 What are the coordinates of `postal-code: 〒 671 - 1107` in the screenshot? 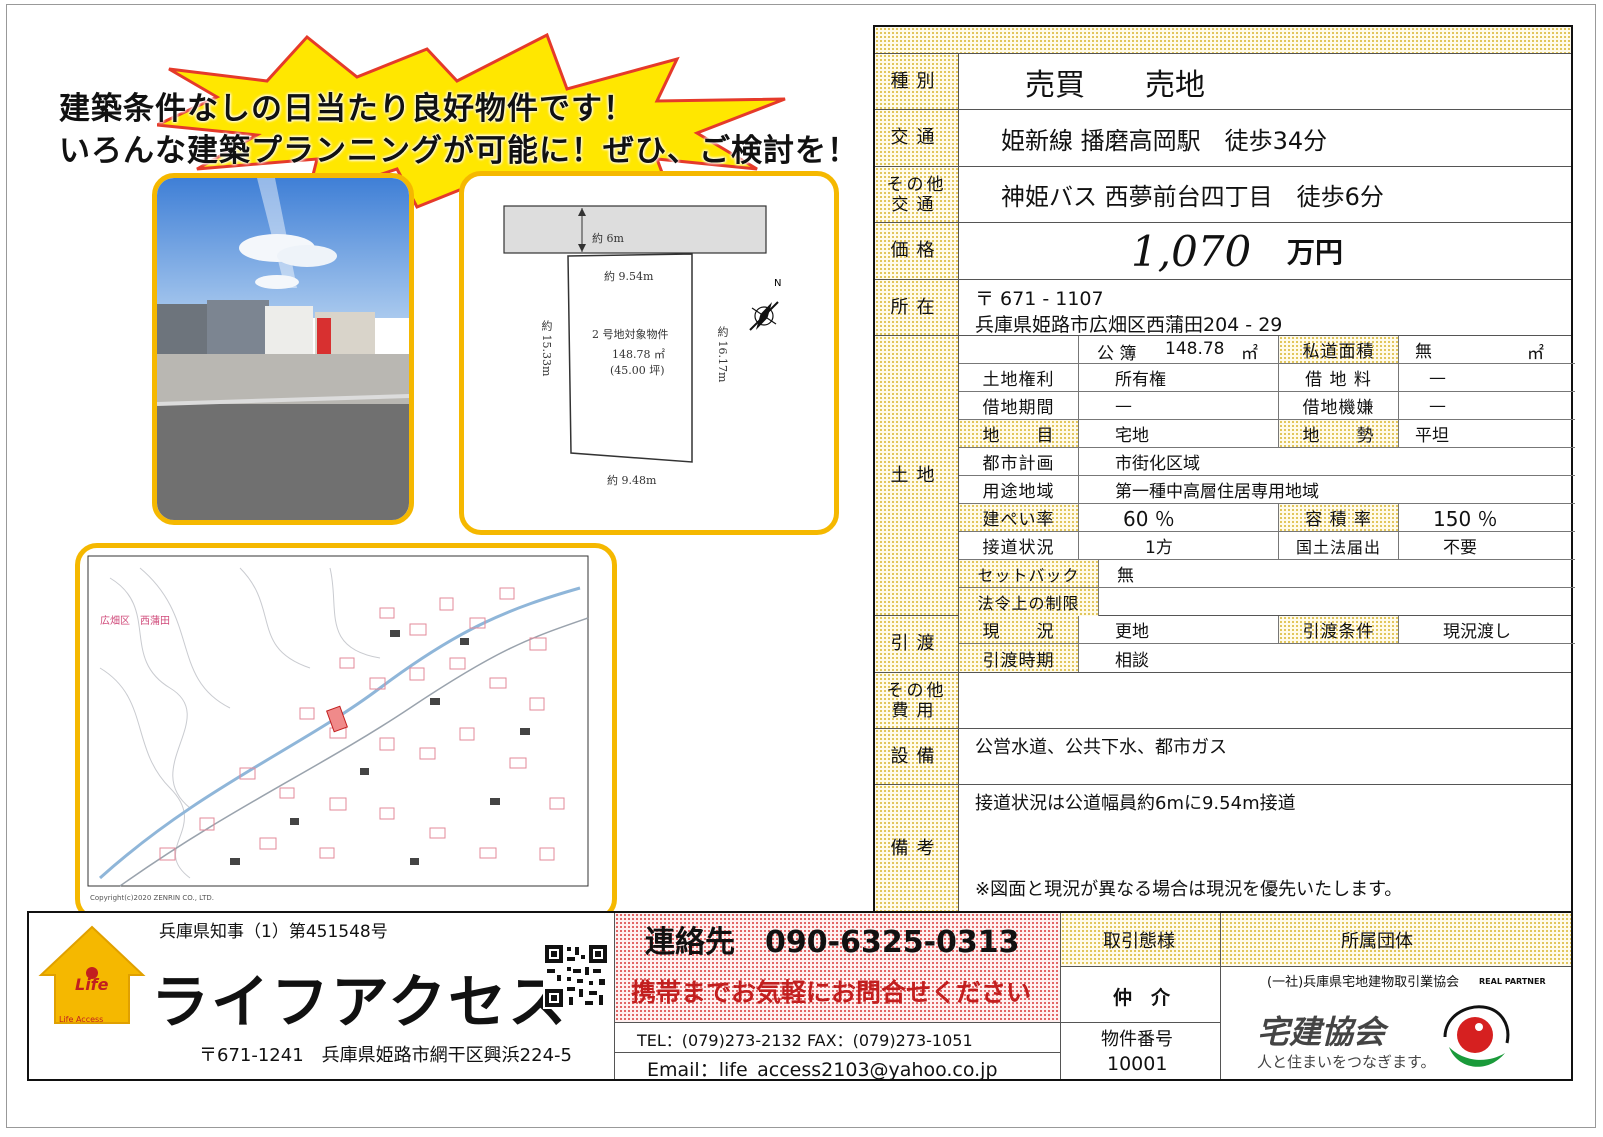 It's located at (1039, 299).